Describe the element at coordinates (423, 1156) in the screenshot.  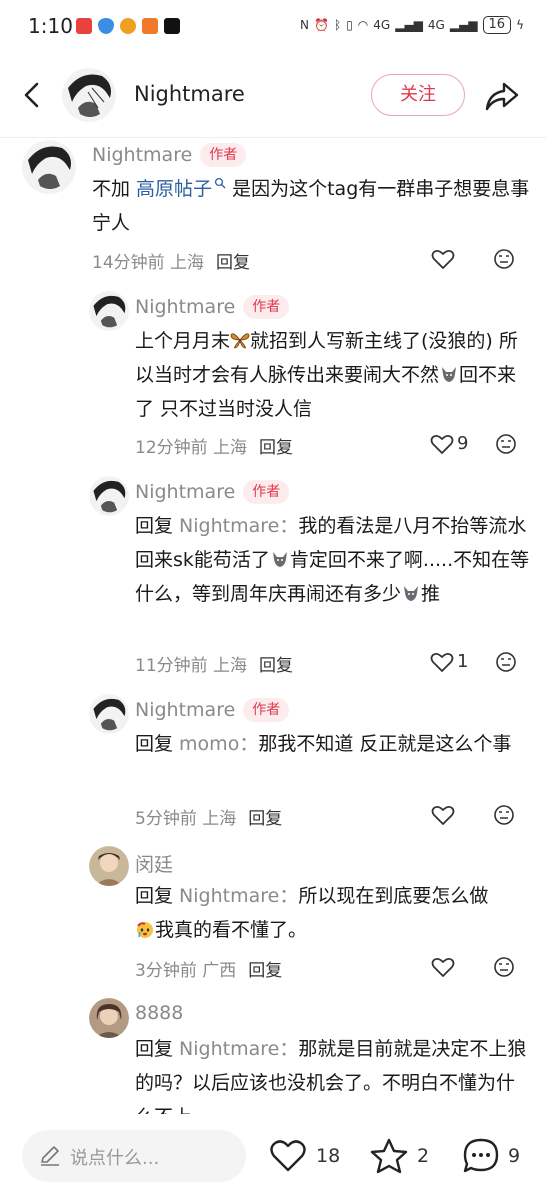
I see `star-count: 2` at that location.